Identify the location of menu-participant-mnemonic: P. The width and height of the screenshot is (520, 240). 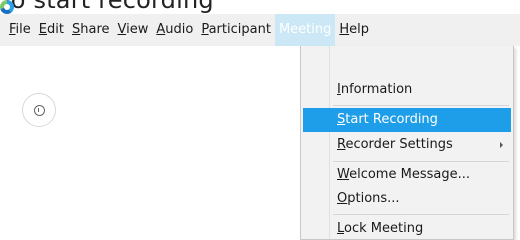
(205, 29).